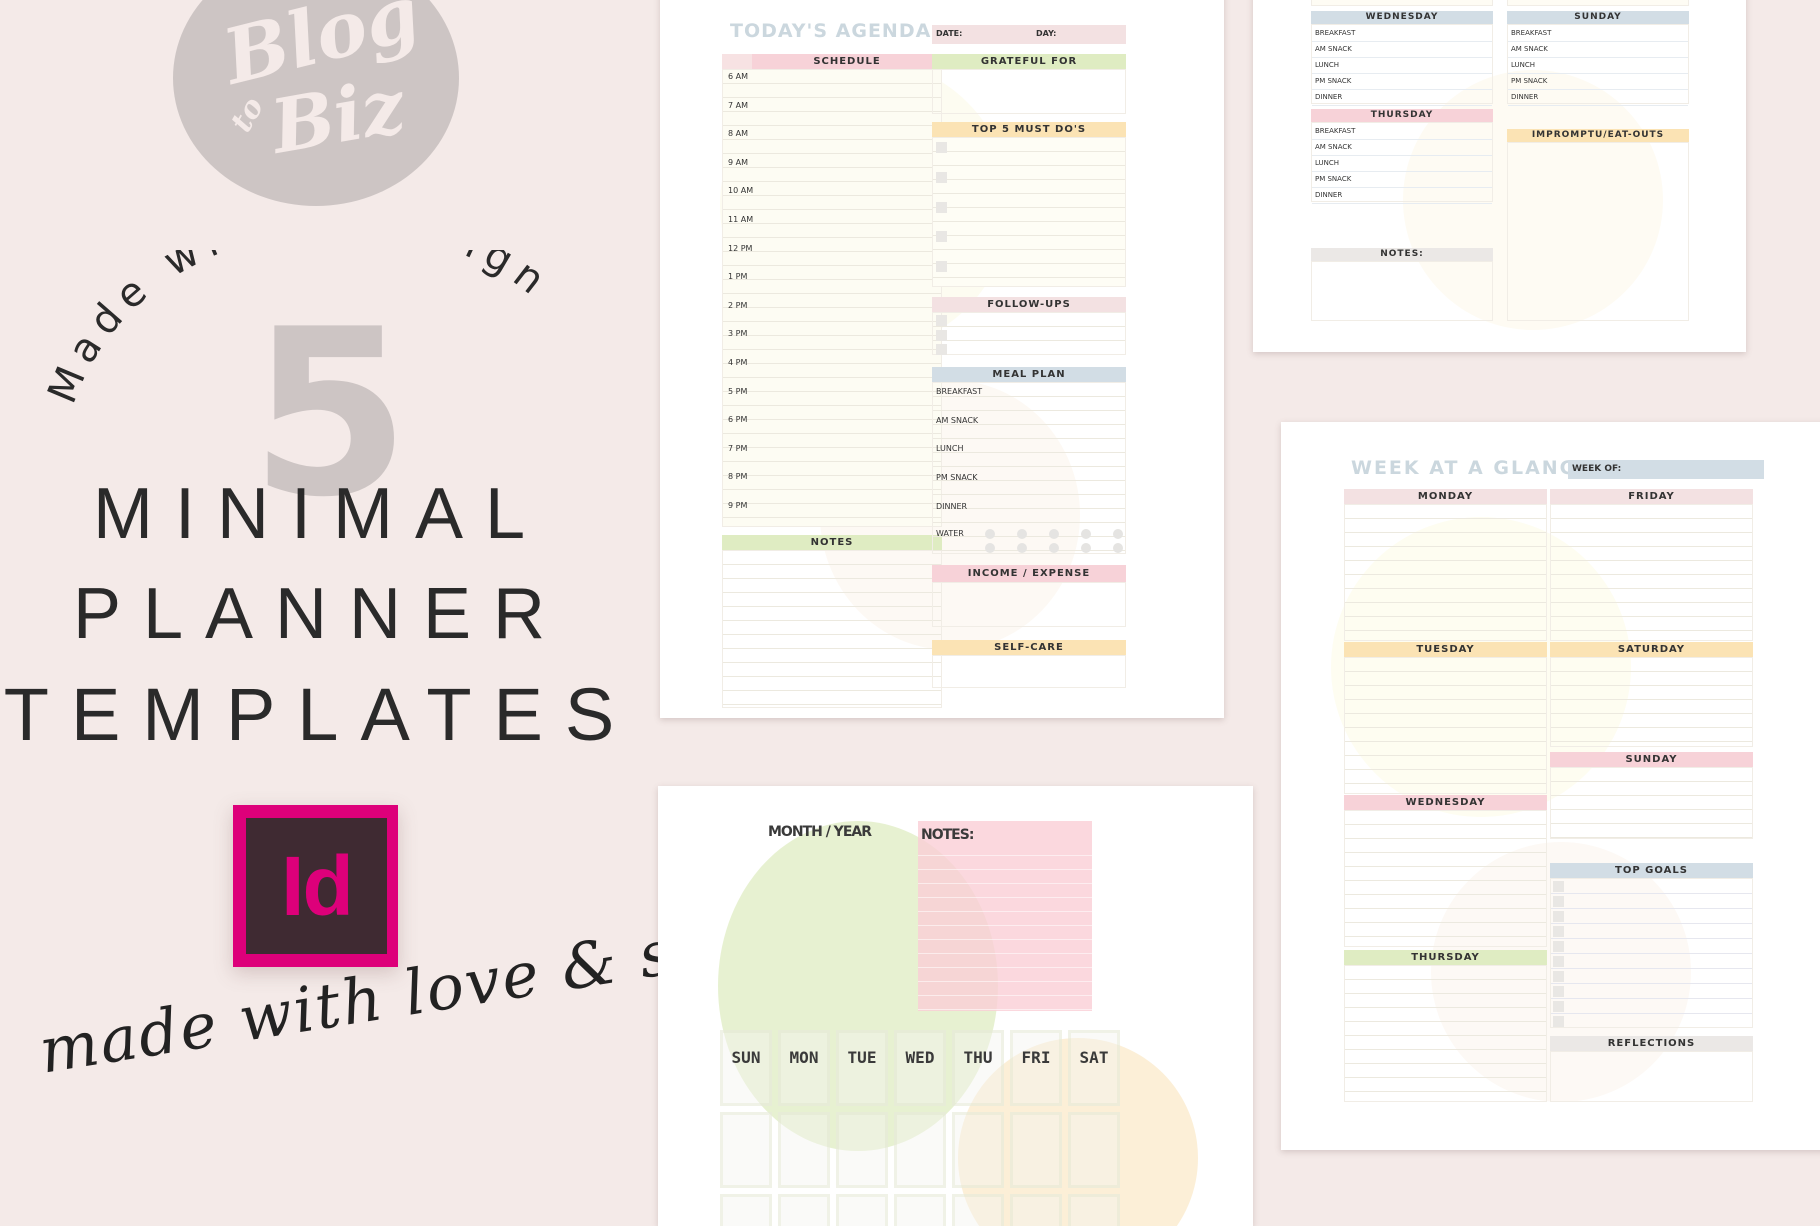 This screenshot has height=1226, width=1820. What do you see at coordinates (1029, 671) in the screenshot?
I see `selfcare-area` at bounding box center [1029, 671].